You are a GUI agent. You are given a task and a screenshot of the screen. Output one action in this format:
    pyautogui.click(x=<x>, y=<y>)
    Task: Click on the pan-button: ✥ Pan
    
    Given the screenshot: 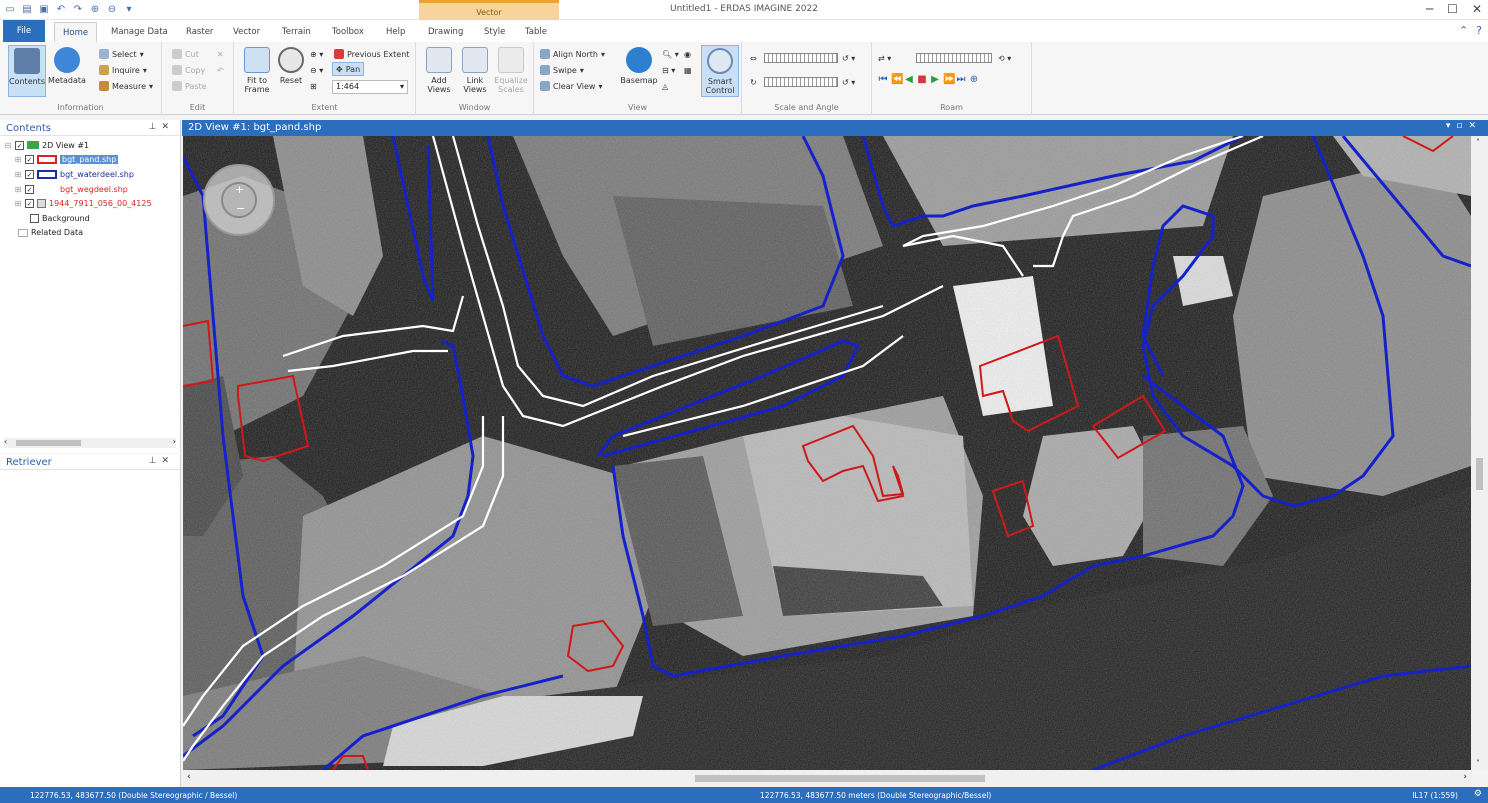 What is the action you would take?
    pyautogui.click(x=348, y=69)
    